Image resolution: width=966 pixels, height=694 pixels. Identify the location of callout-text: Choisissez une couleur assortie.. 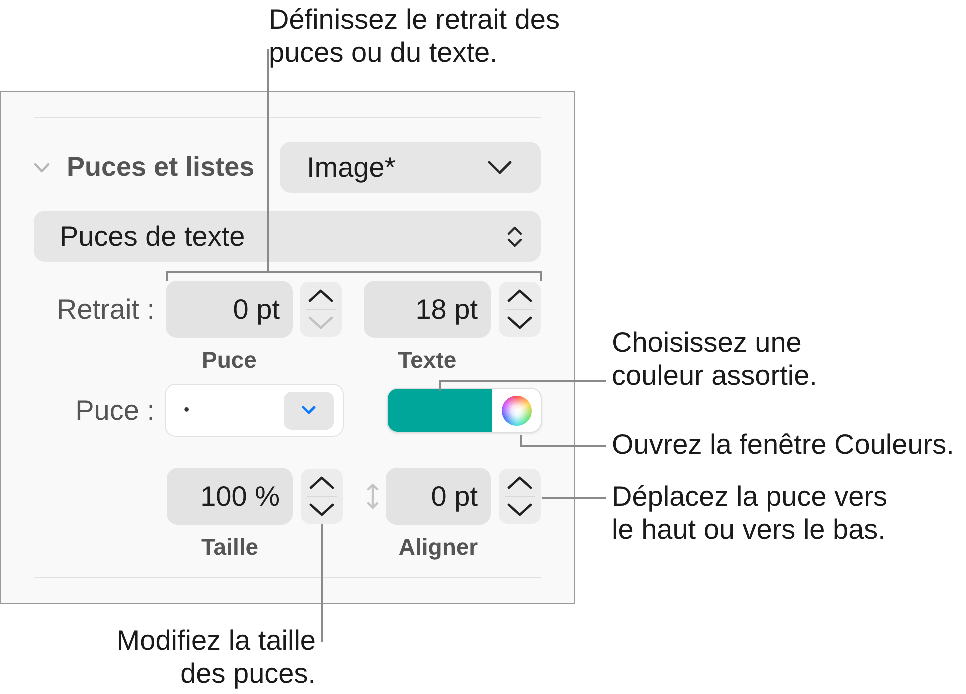
(715, 359).